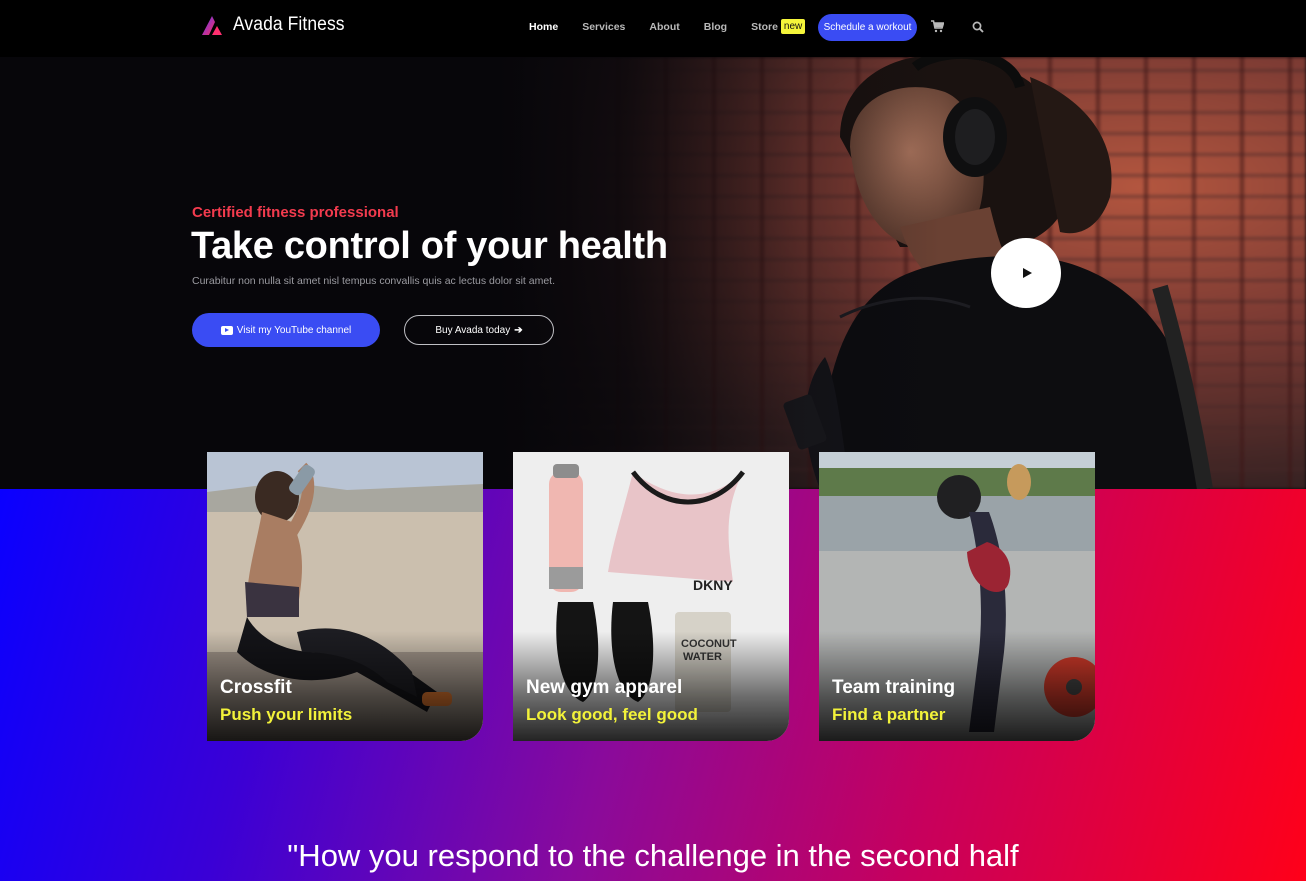 The image size is (1306, 881). I want to click on nav-blog: Blog, so click(715, 27).